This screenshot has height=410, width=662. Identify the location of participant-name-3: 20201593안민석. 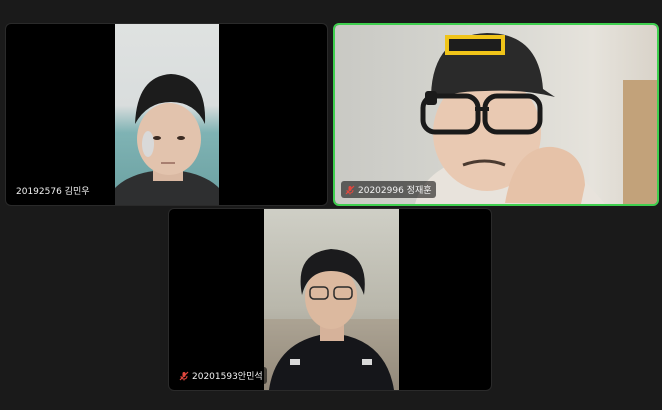
(227, 377).